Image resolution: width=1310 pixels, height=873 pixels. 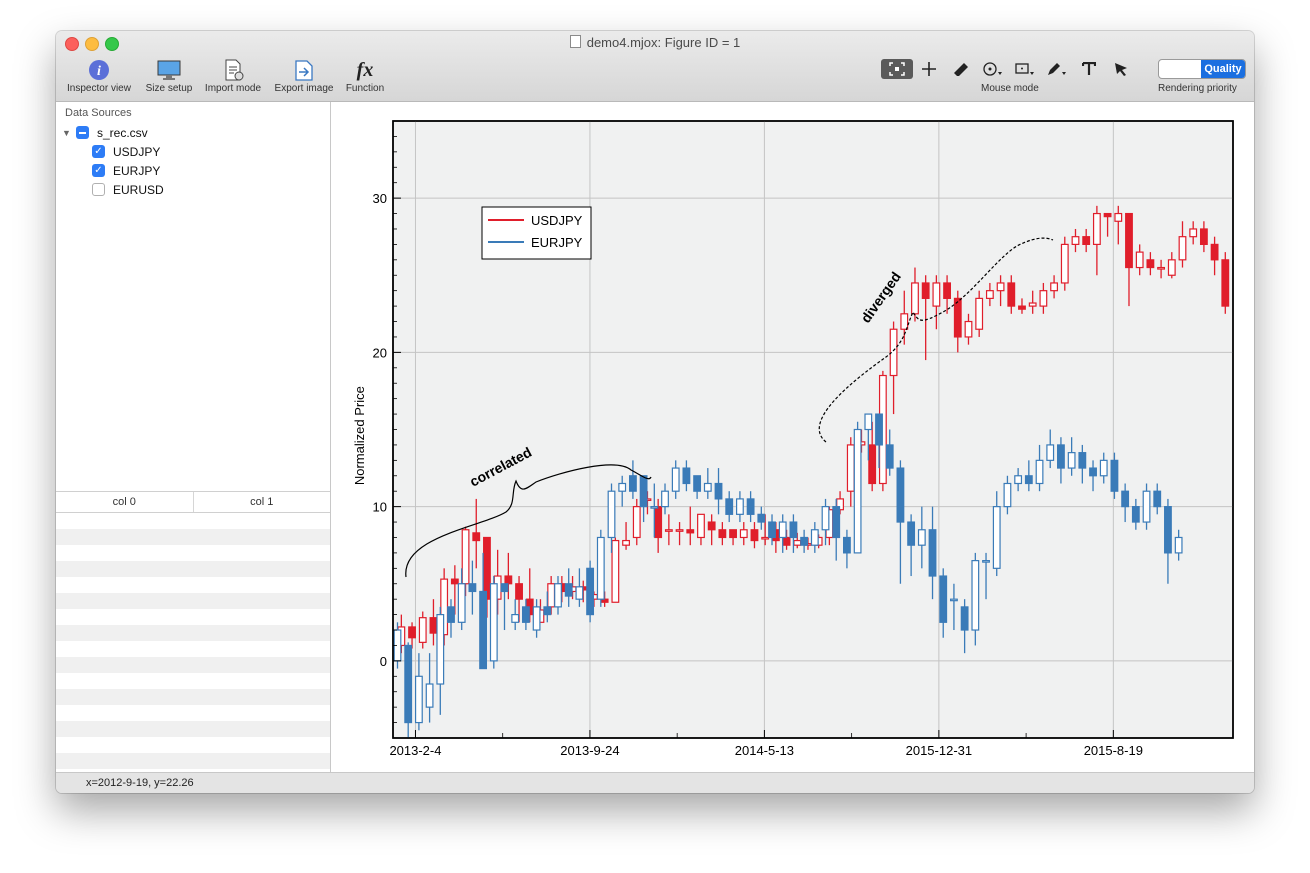 What do you see at coordinates (557, 242) in the screenshot?
I see `legend-eurjpy-label: EURJPY` at bounding box center [557, 242].